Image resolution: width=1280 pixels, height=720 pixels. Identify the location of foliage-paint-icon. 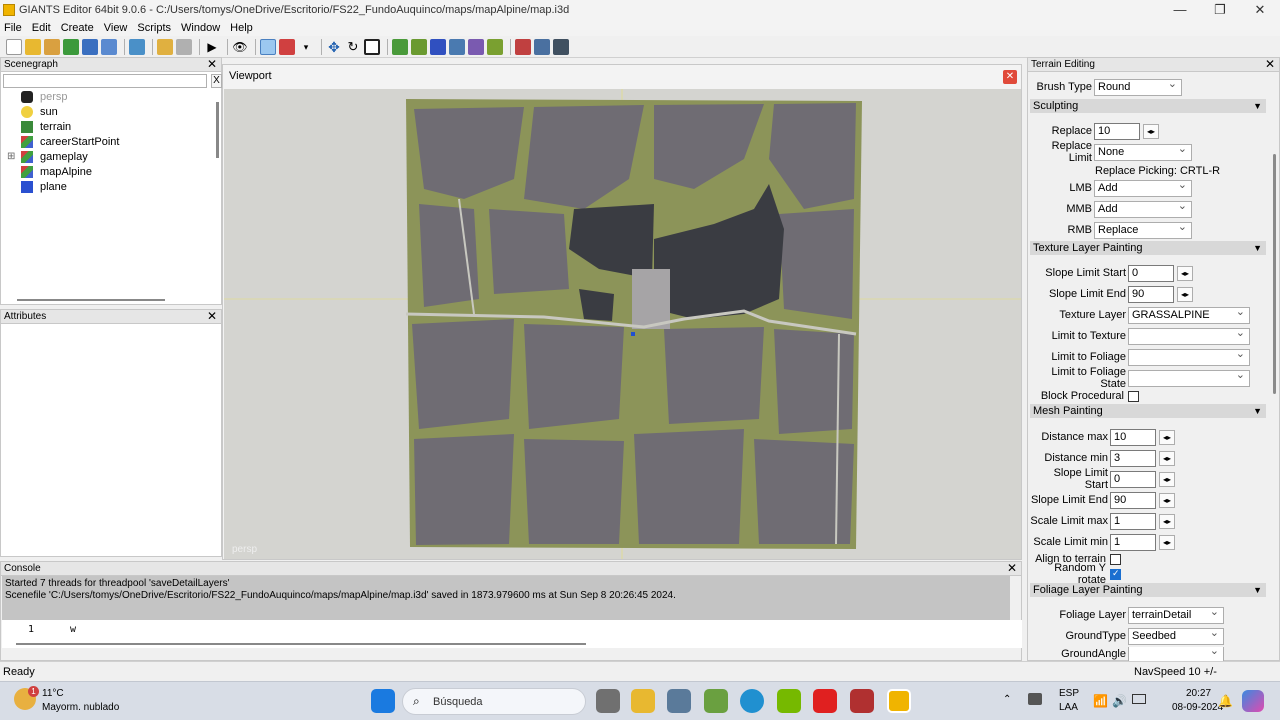
(438, 46).